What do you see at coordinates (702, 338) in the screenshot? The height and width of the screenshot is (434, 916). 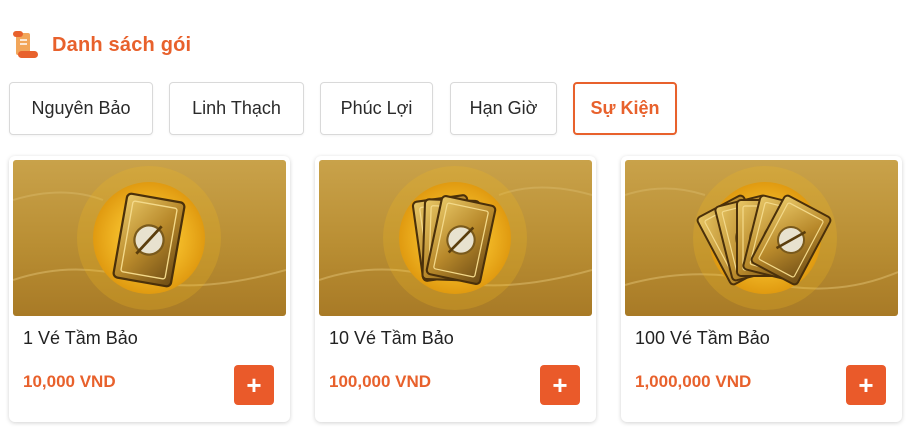 I see `package-title: 100 Vé Tầm Bảo` at bounding box center [702, 338].